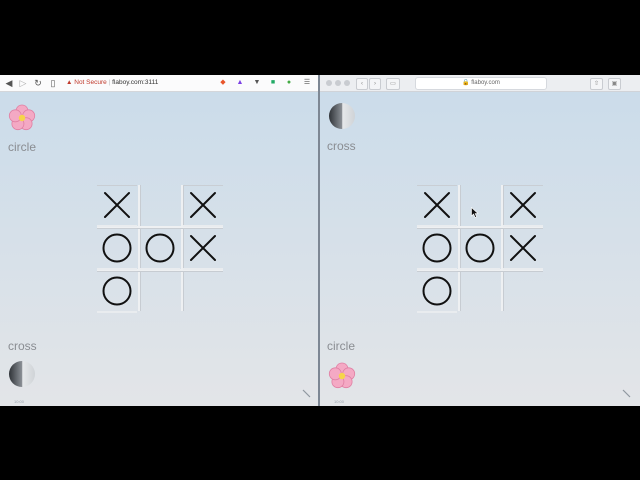 The width and height of the screenshot is (640, 480). Describe the element at coordinates (466, 83) in the screenshot. I see `lock-icon: 🔒` at that location.